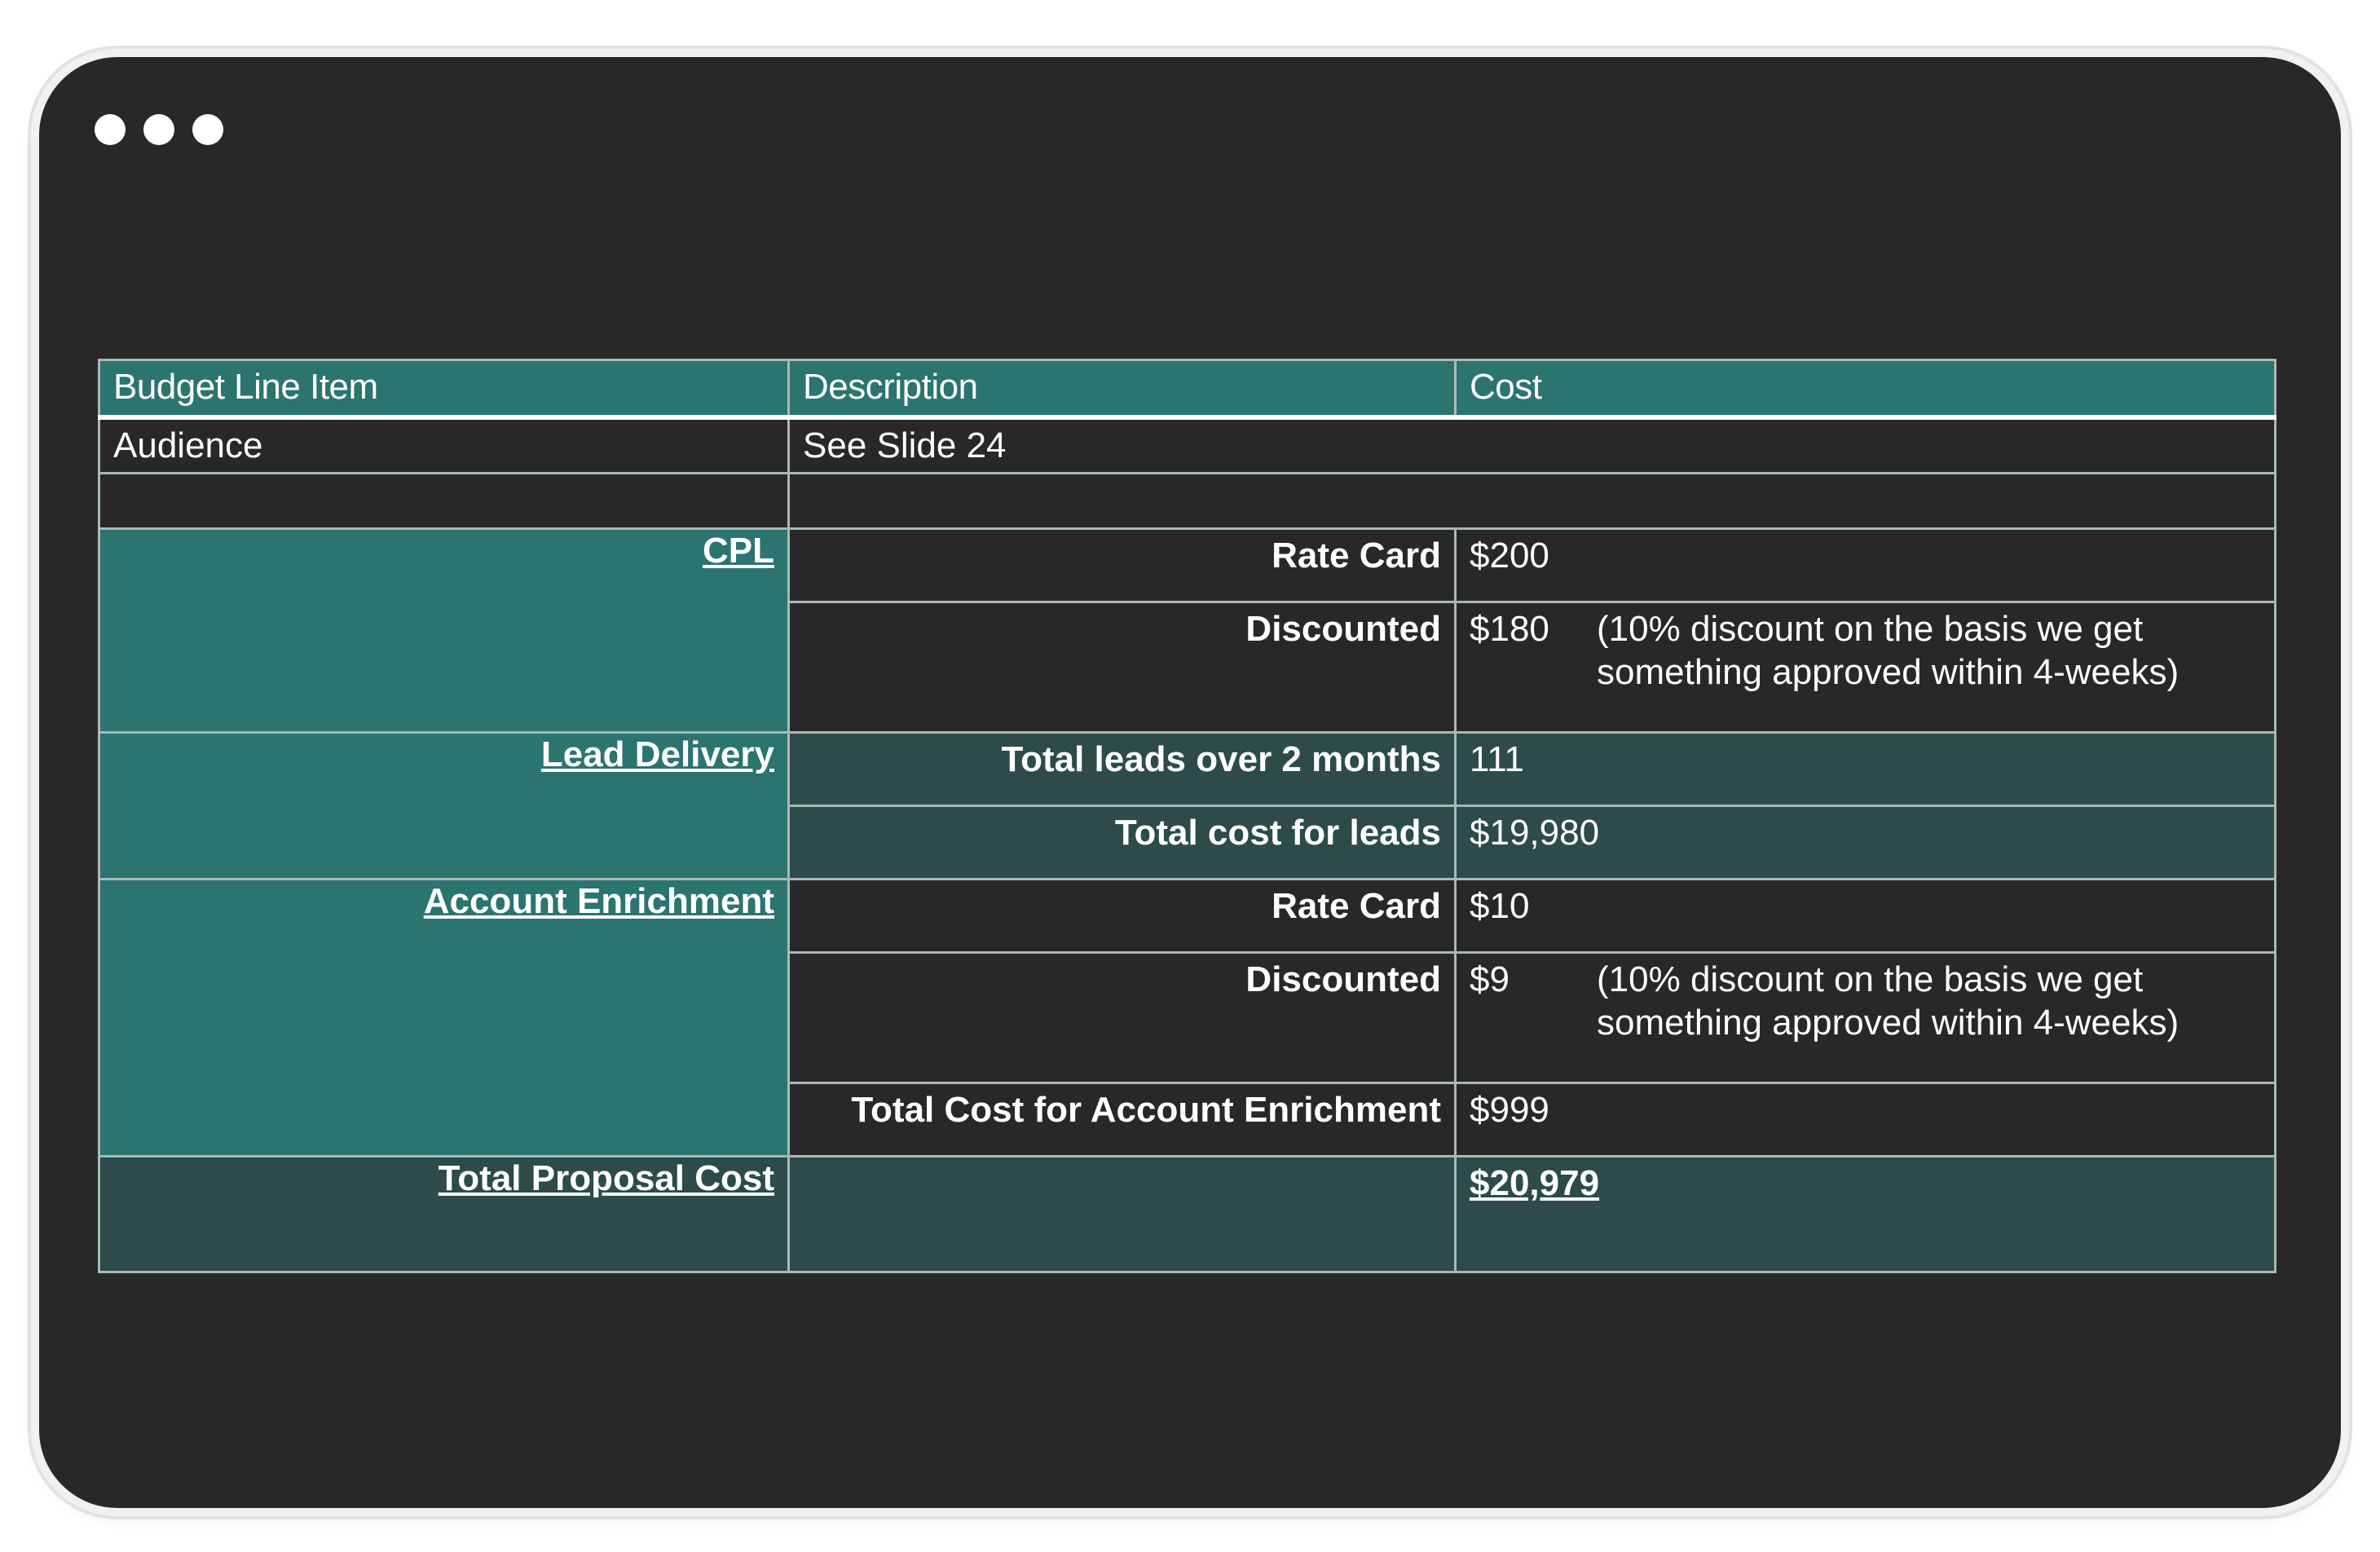 This screenshot has height=1552, width=2380. Describe the element at coordinates (1122, 1018) in the screenshot. I see `ae-discounted-label: Discounted` at that location.